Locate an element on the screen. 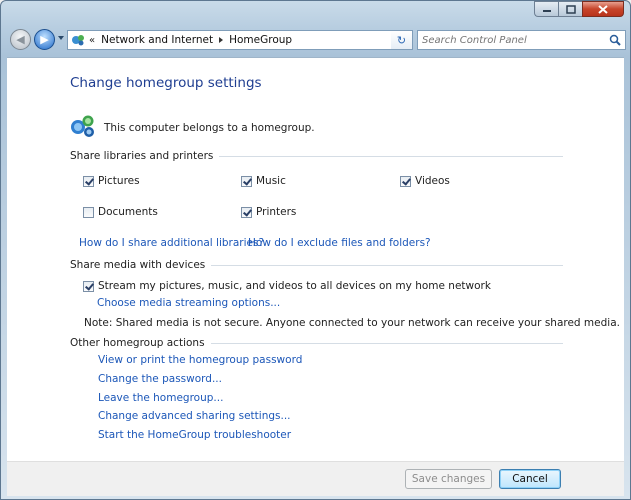 The image size is (631, 500). arrow-right-icon: ▶ is located at coordinates (44, 39).